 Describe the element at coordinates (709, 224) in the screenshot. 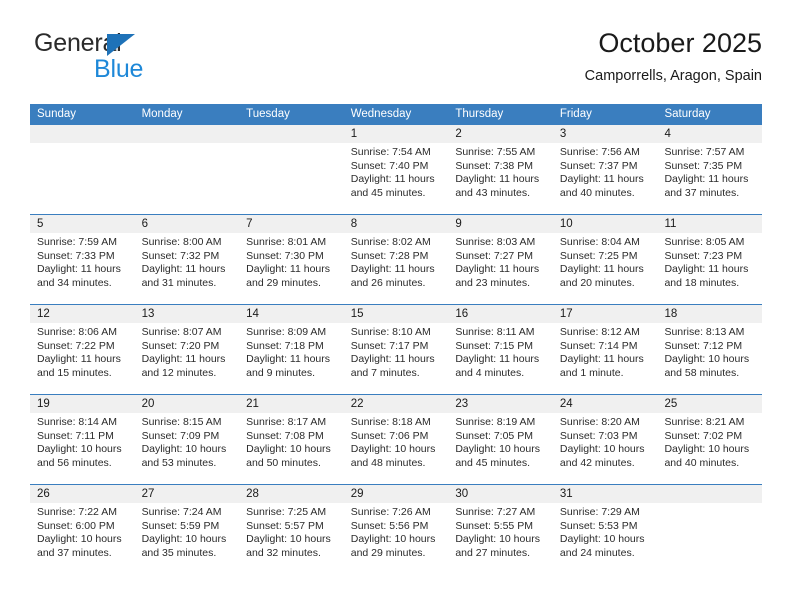

I see `day-number: 11` at that location.